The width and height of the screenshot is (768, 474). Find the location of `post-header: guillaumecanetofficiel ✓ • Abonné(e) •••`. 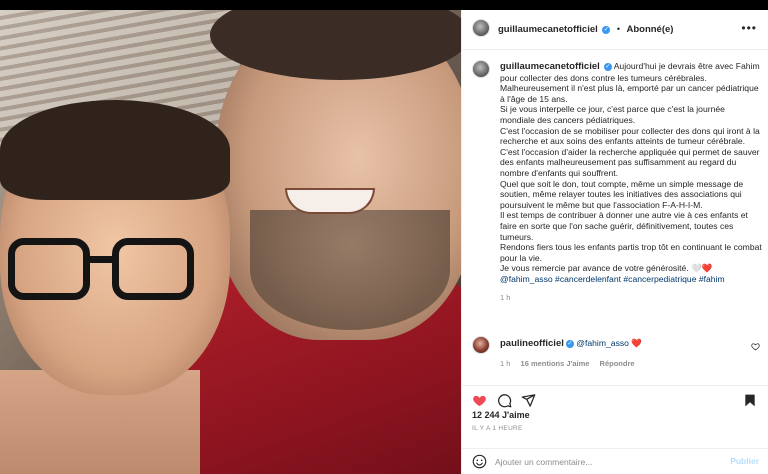

post-header: guillaumecanetofficiel ✓ • Abonné(e) ••• is located at coordinates (615, 30).